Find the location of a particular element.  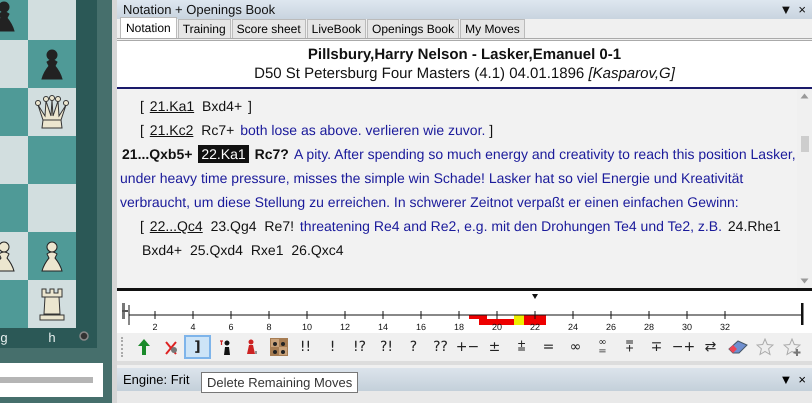

move-number: 12 is located at coordinates (345, 327).